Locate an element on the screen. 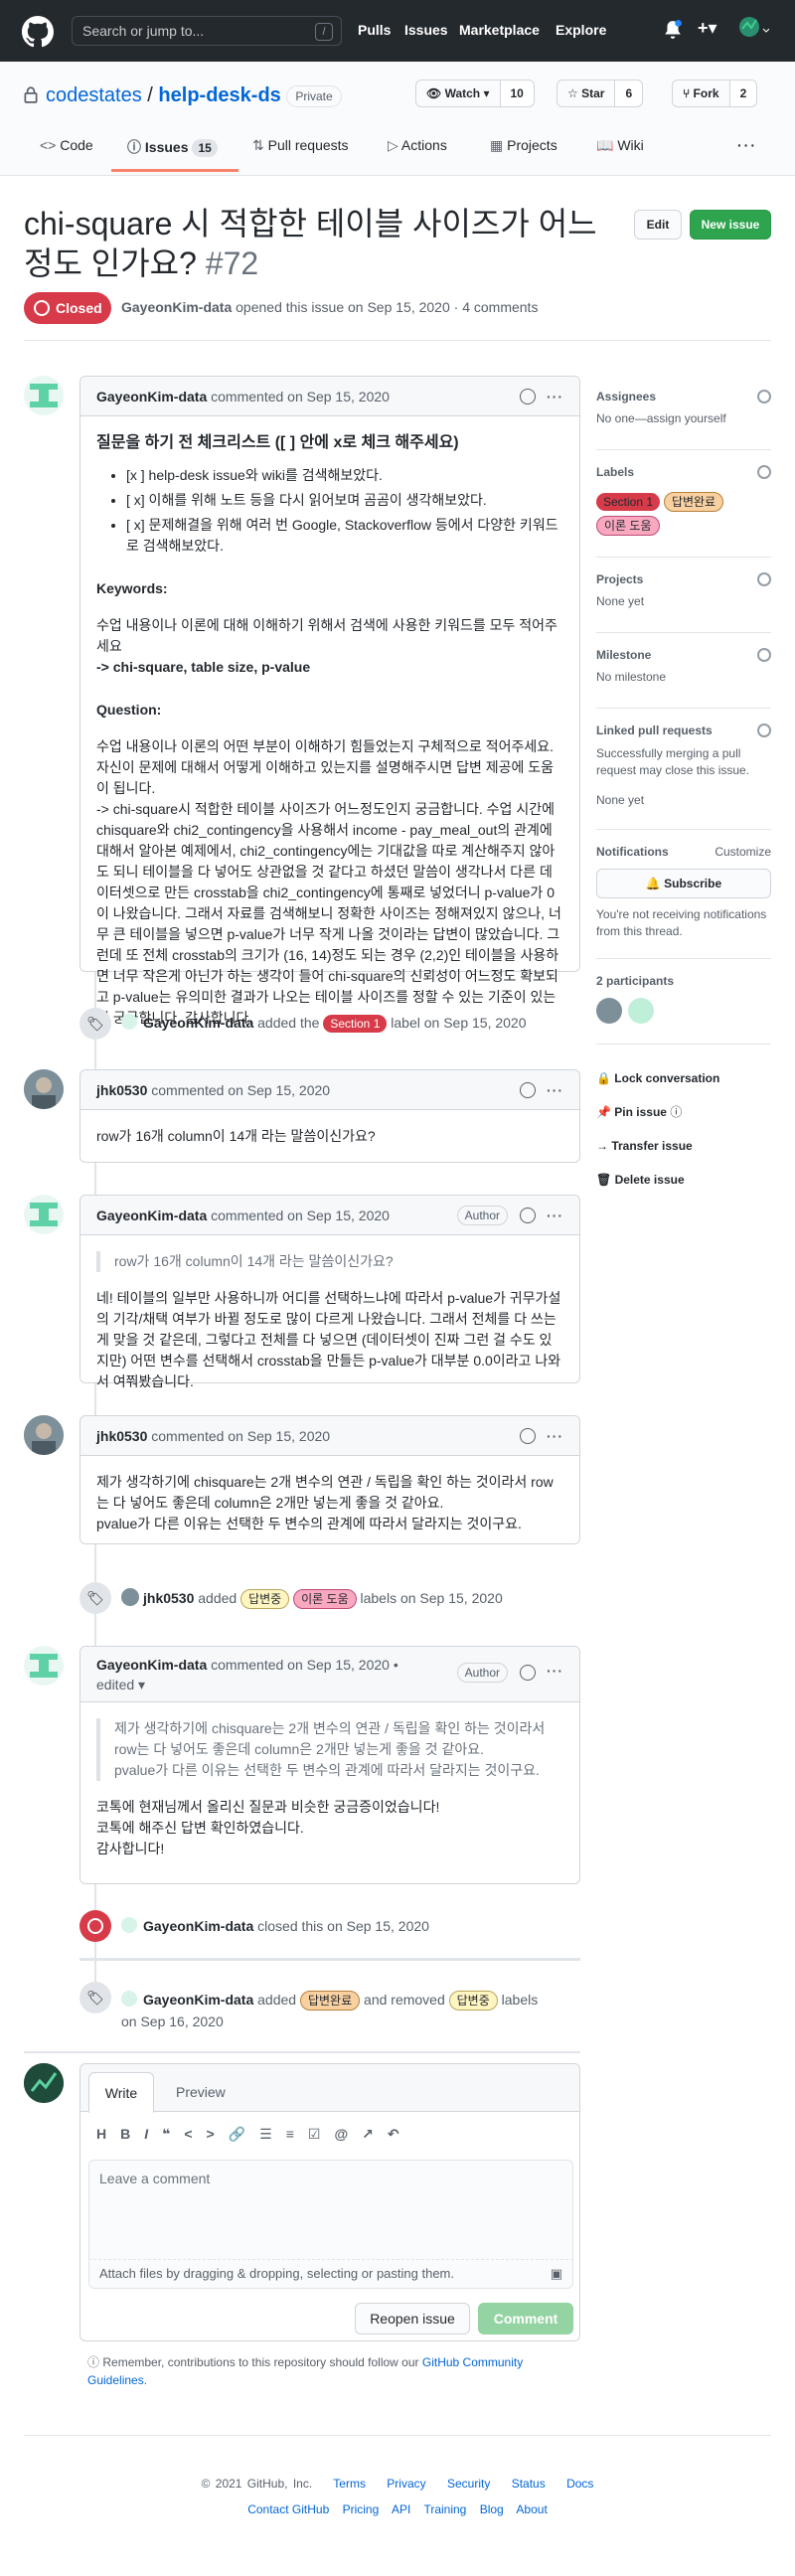 Image resolution: width=795 pixels, height=2576 pixels. star-count: 6 is located at coordinates (628, 93).